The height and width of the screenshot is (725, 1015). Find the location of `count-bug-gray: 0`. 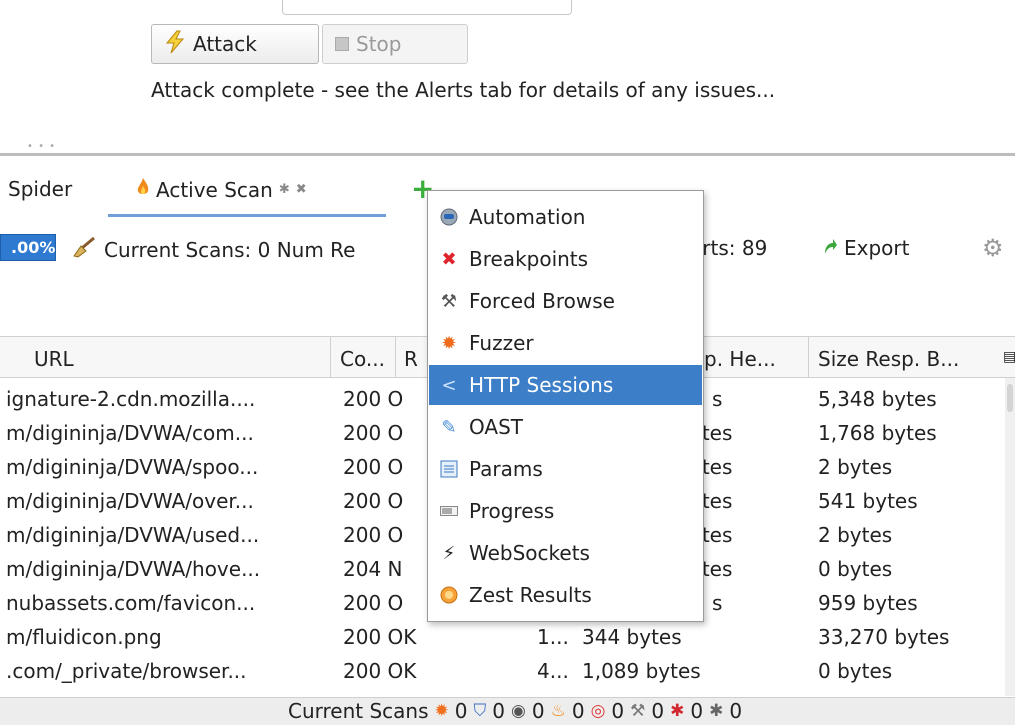

count-bug-gray: 0 is located at coordinates (736, 711).